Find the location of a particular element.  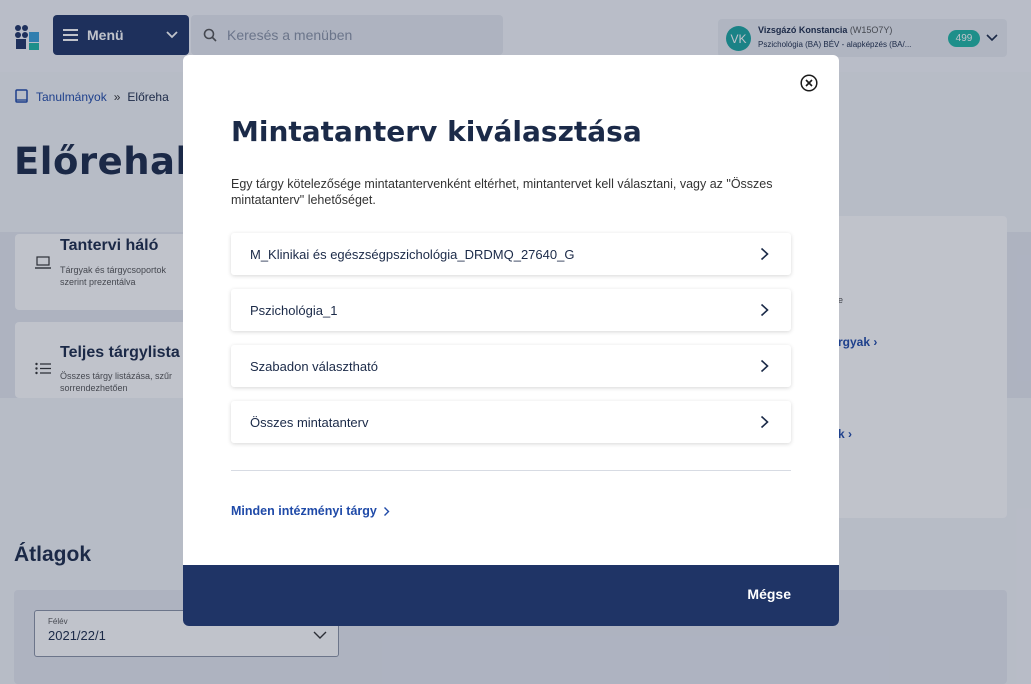

dialog-title: Mintatanterv kiválasztása is located at coordinates (436, 131).